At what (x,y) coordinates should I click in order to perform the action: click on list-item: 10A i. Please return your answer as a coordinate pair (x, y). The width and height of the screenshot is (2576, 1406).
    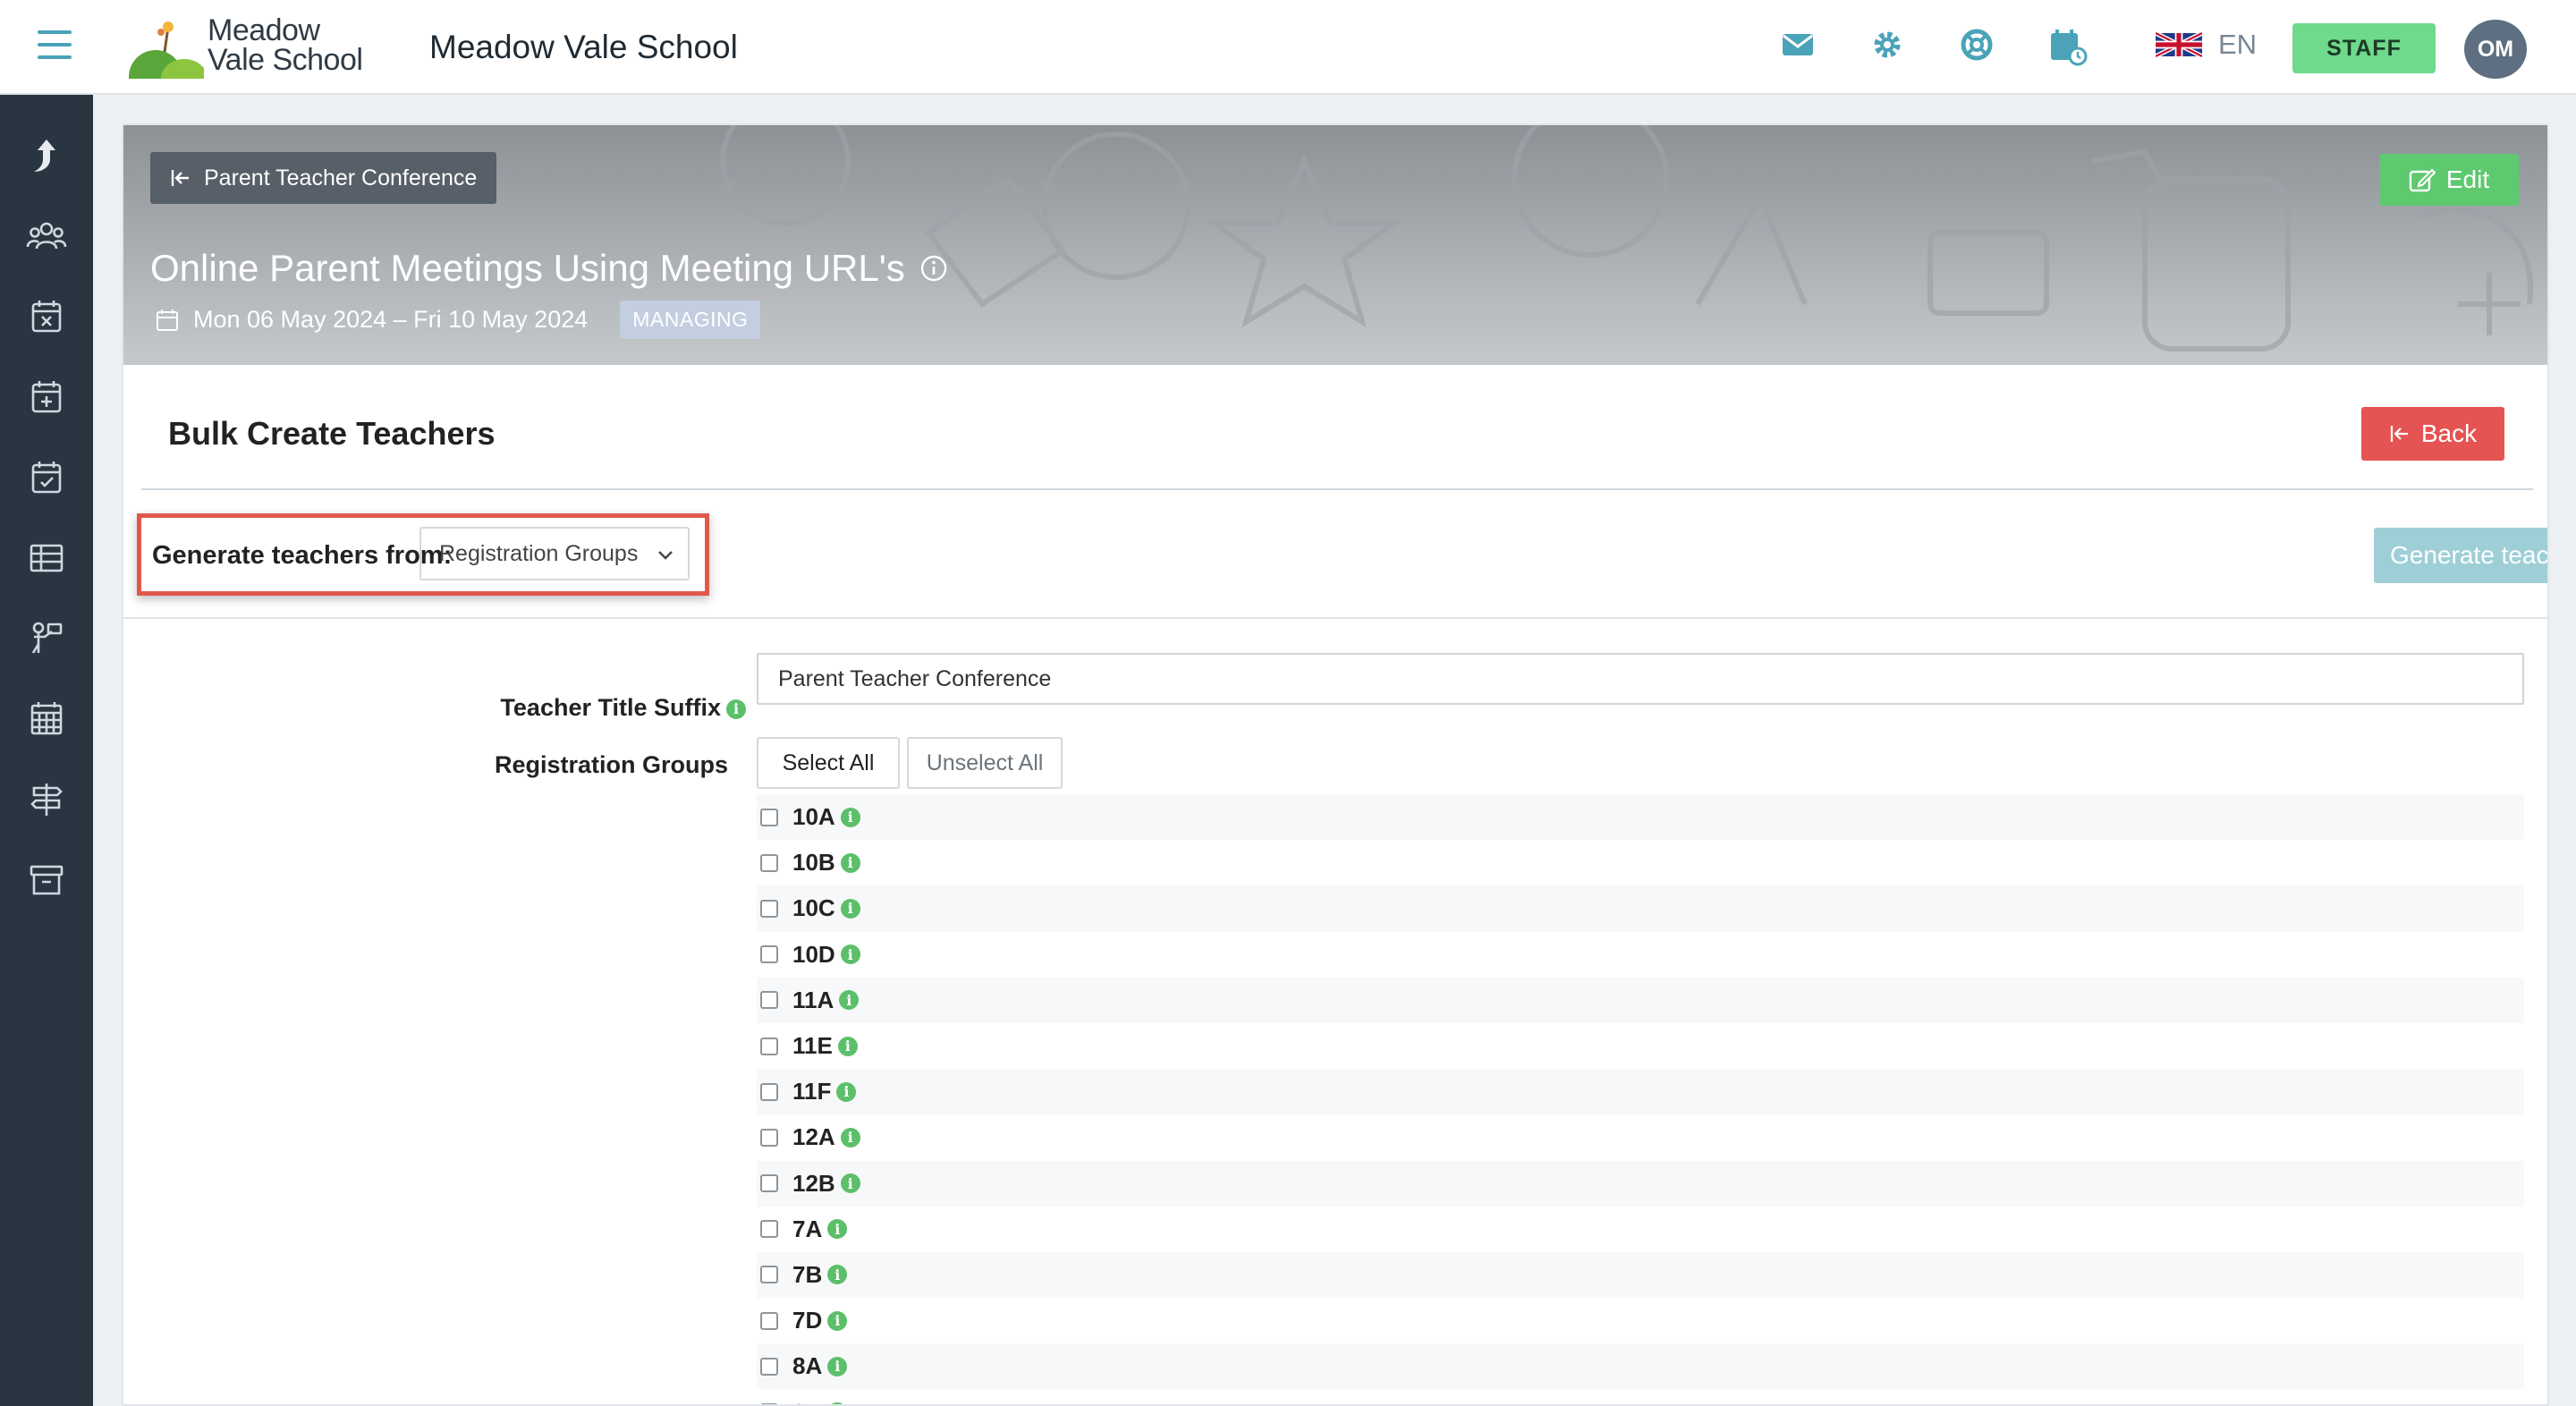
    Looking at the image, I should click on (1640, 818).